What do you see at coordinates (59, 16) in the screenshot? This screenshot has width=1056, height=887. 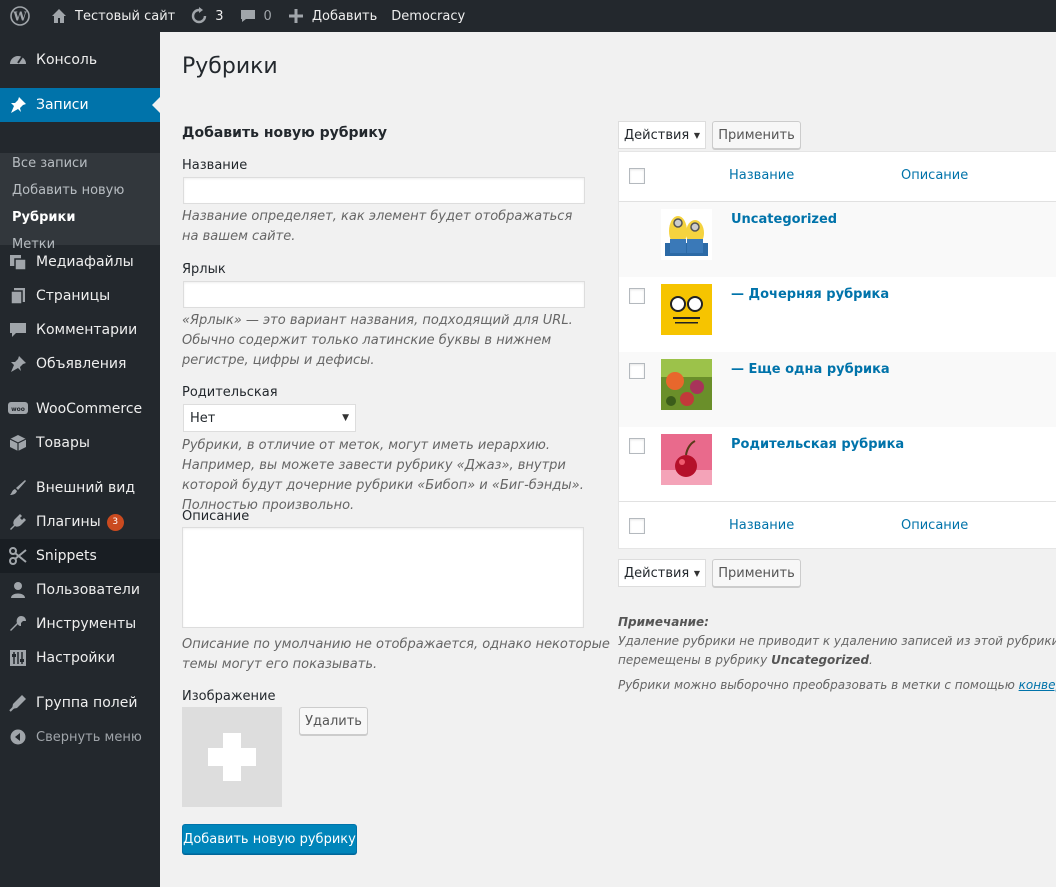 I see `home-icon` at bounding box center [59, 16].